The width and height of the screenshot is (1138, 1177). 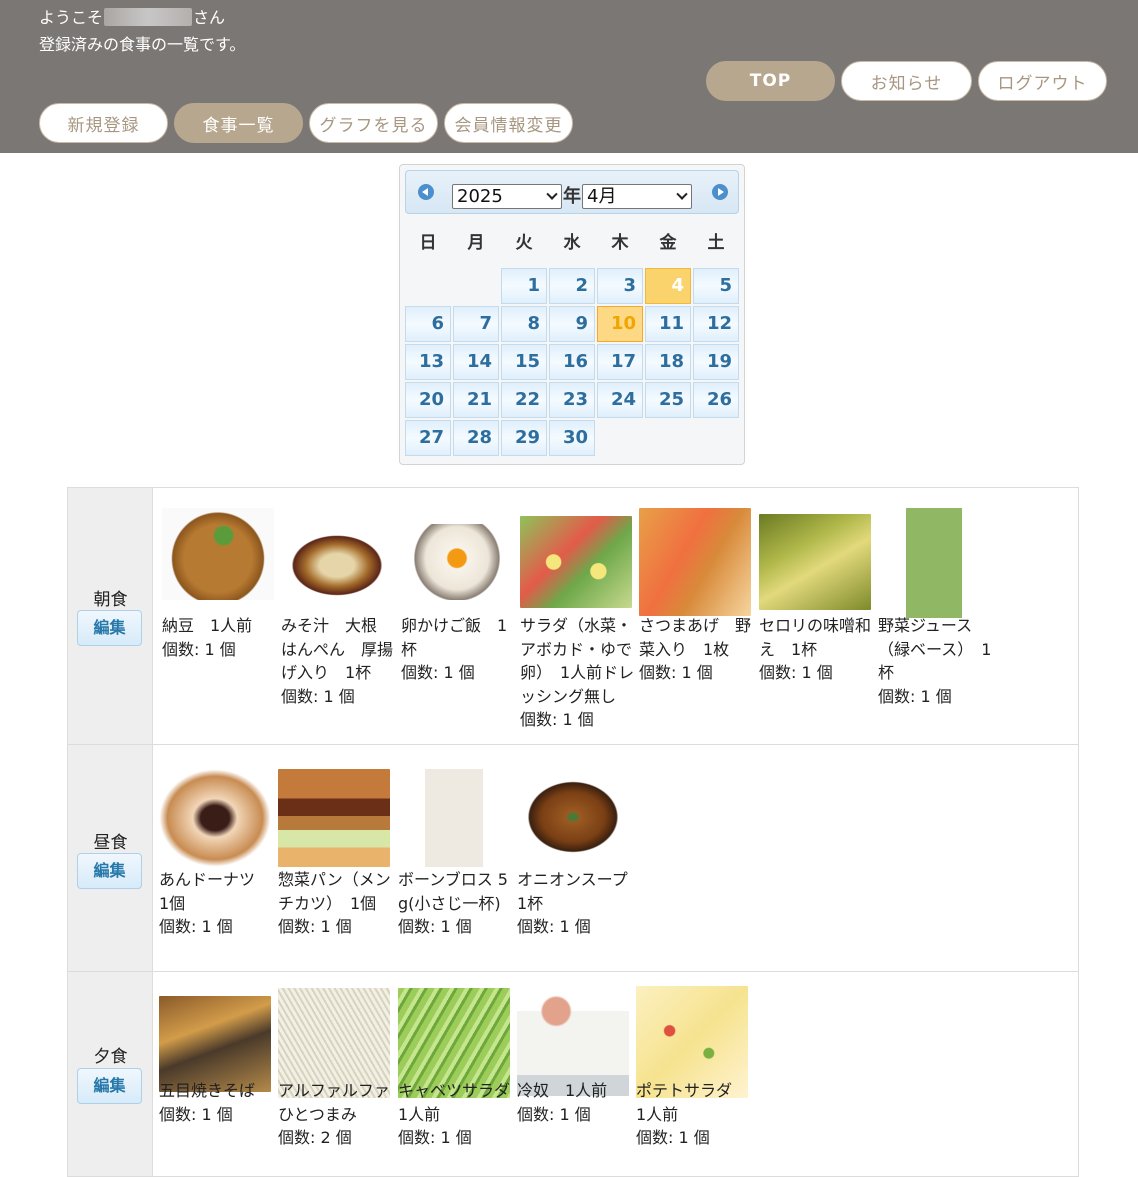 What do you see at coordinates (454, 818) in the screenshot?
I see `bone-broth-pack-photo` at bounding box center [454, 818].